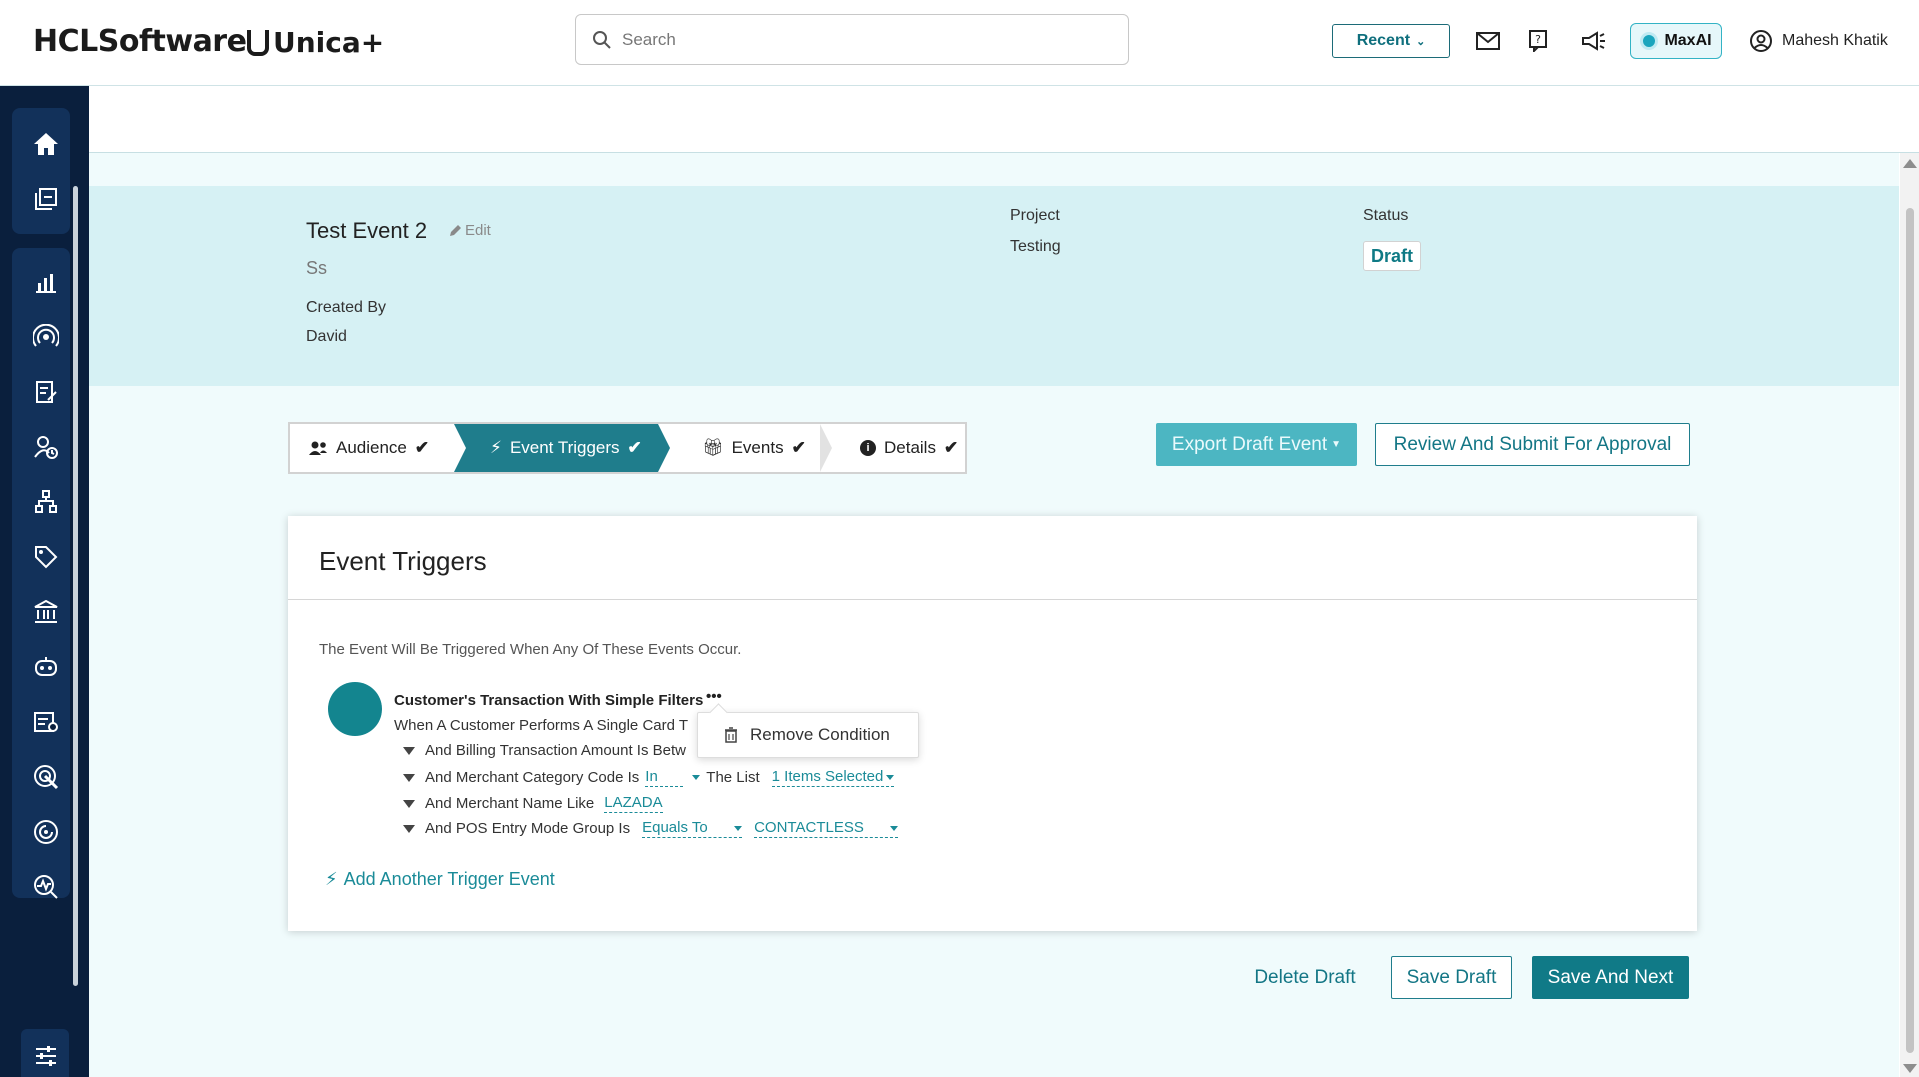 Image resolution: width=1919 pixels, height=1077 pixels. Describe the element at coordinates (326, 336) in the screenshot. I see `created-by-value: David` at that location.